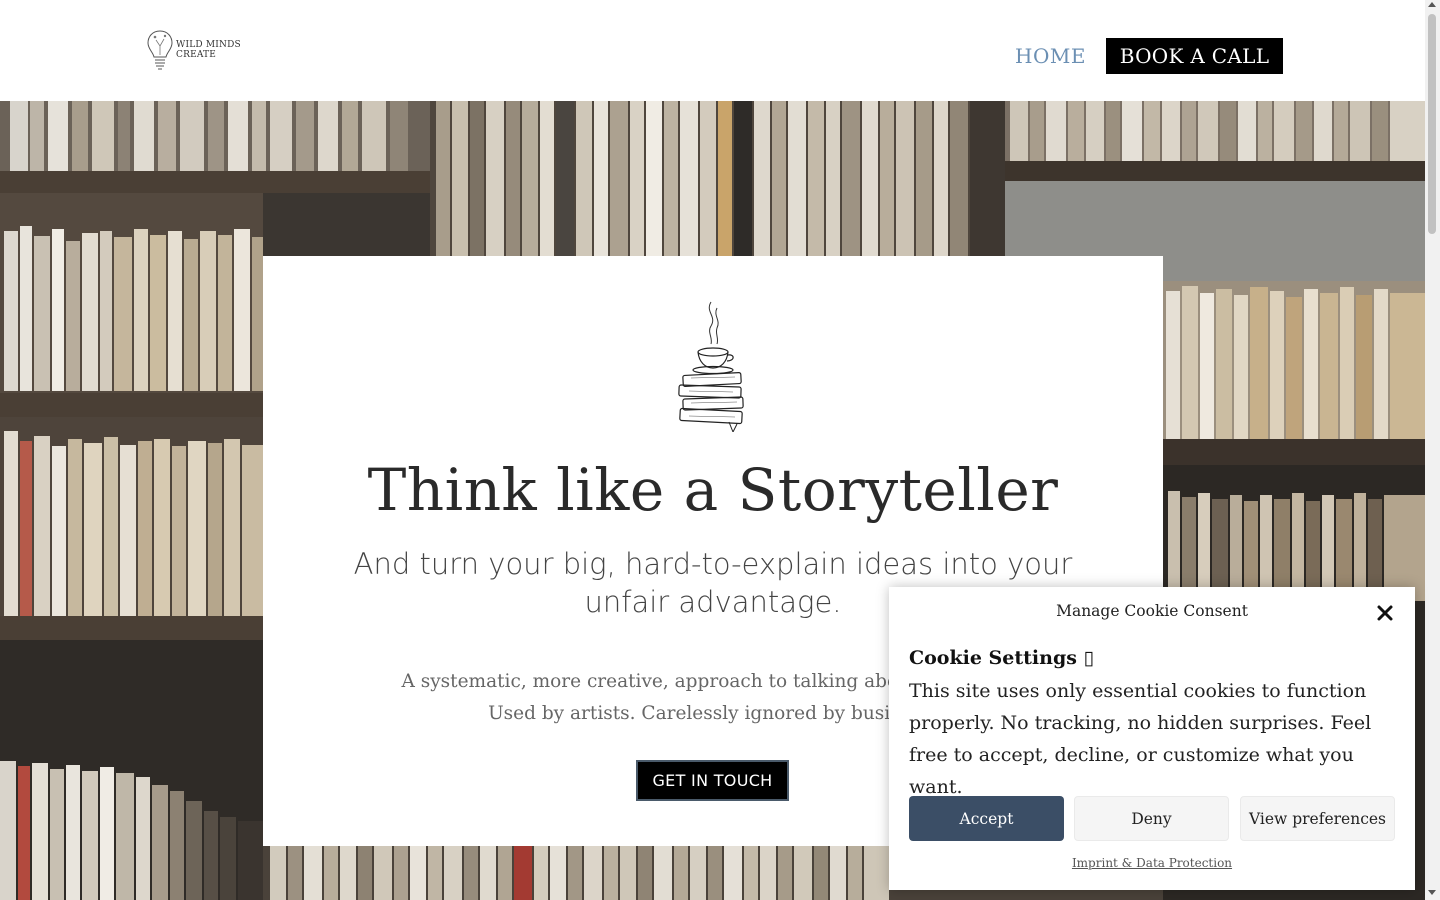  What do you see at coordinates (986, 818) in the screenshot?
I see `accept-button: Accept` at bounding box center [986, 818].